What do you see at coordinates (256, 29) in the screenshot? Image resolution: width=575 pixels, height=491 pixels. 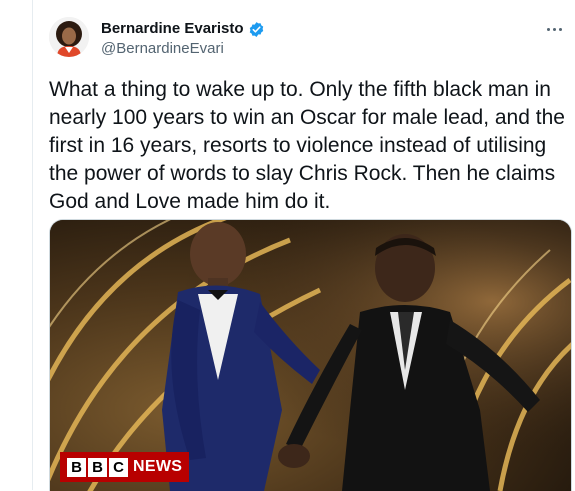 I see `verified-badge-icon` at bounding box center [256, 29].